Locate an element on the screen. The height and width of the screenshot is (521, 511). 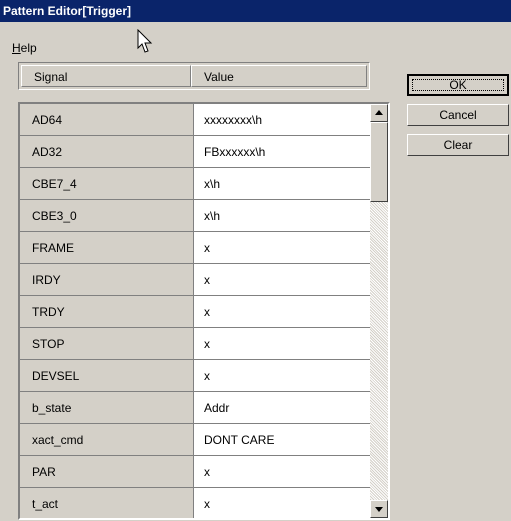
table-row: t_act x is located at coordinates (195, 503).